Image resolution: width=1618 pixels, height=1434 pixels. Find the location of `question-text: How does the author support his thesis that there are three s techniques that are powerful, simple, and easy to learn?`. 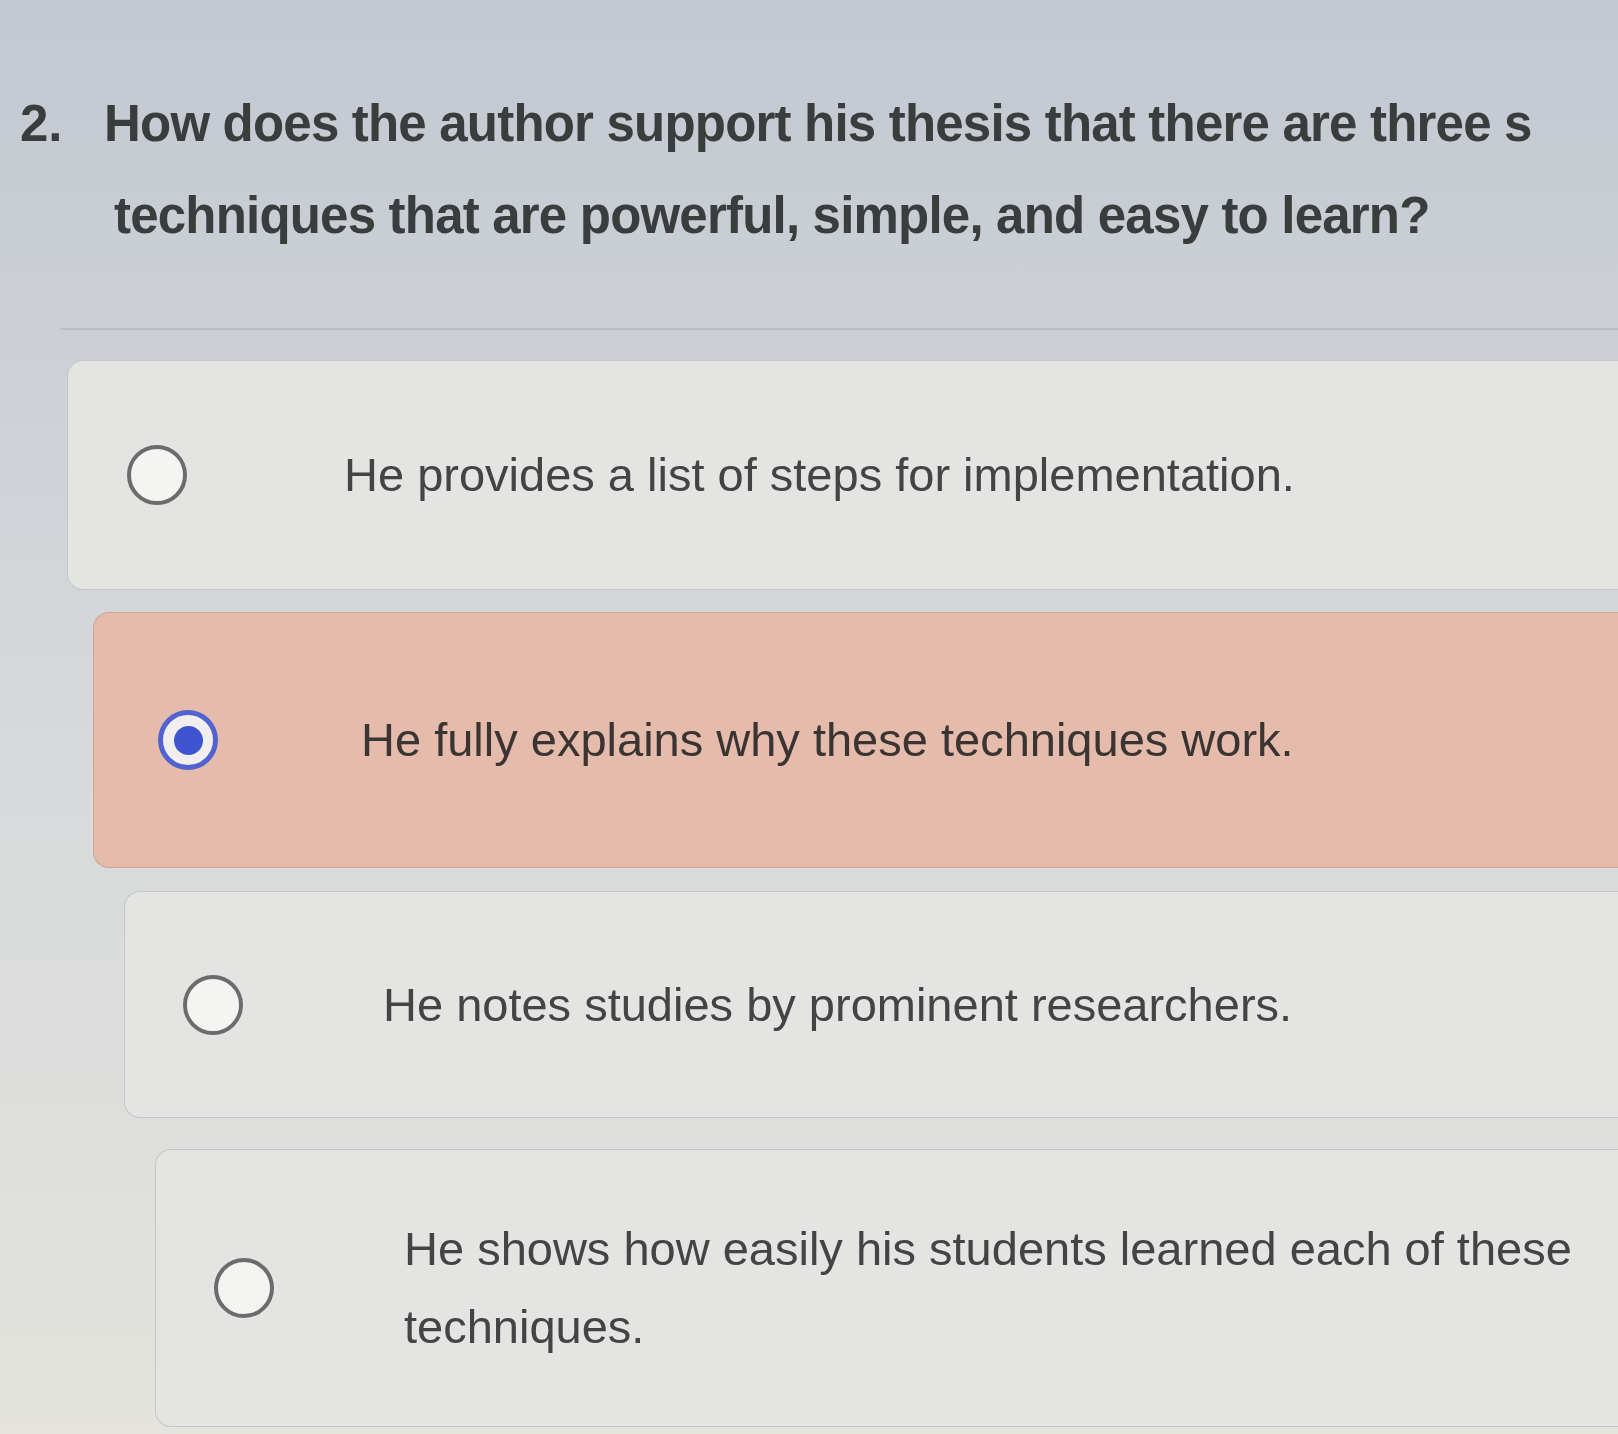

question-text: How does the author support his thesis that there are three s techniques that are powerful, simple, and easy to learn? is located at coordinates (818, 170).